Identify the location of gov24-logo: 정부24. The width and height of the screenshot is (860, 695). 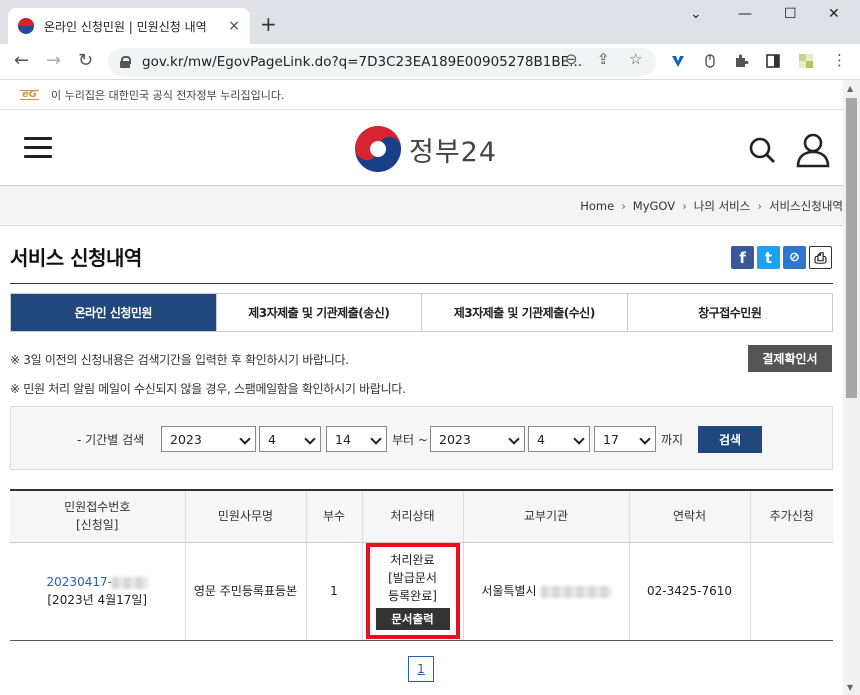
(426, 149).